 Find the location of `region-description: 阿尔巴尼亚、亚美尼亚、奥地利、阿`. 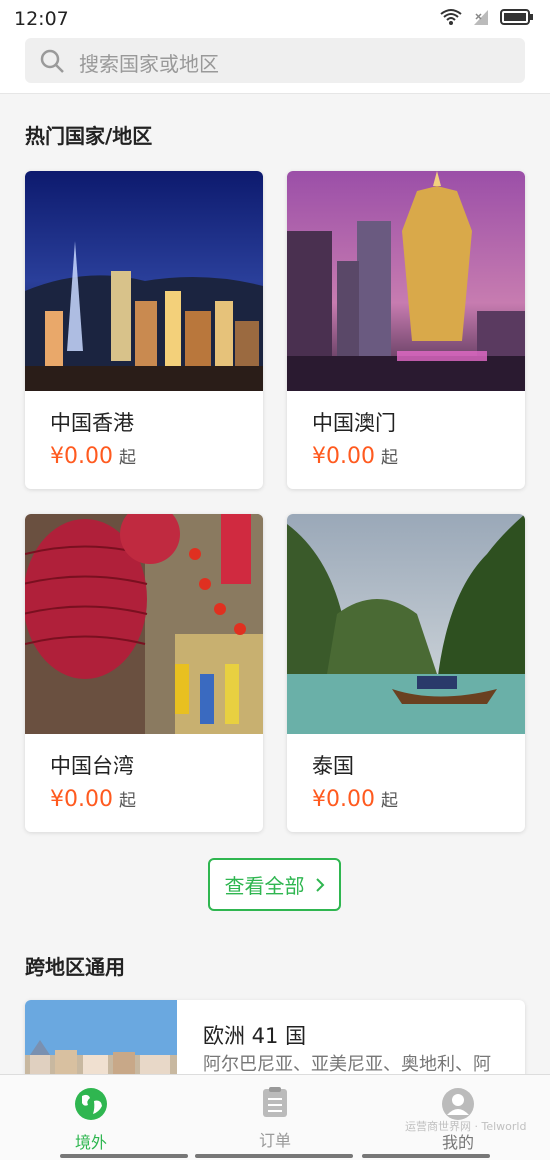

region-description: 阿尔巴尼亚、亚美尼亚、奥地利、阿 is located at coordinates (347, 1064).